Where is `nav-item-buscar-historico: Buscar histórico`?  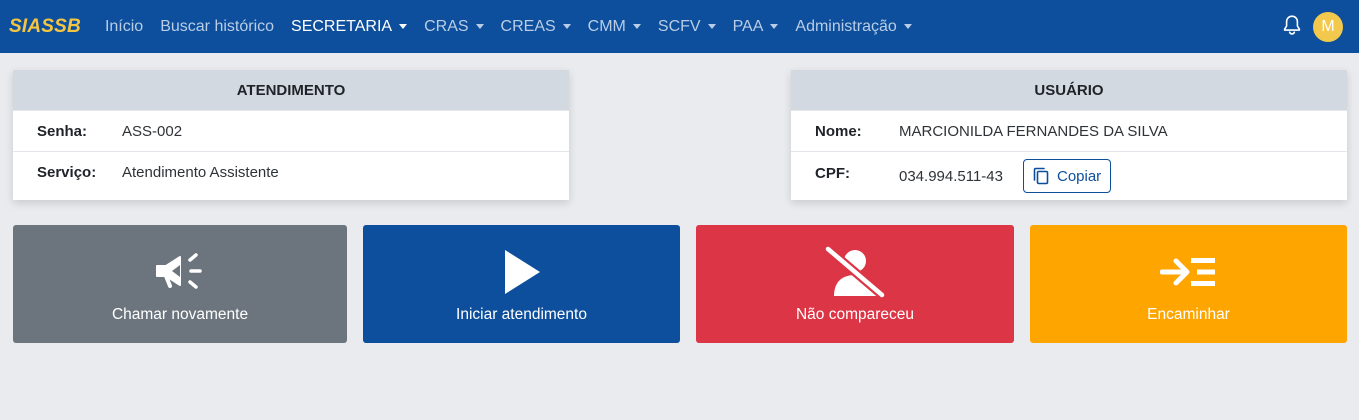
nav-item-buscar-historico: Buscar histórico is located at coordinates (217, 27).